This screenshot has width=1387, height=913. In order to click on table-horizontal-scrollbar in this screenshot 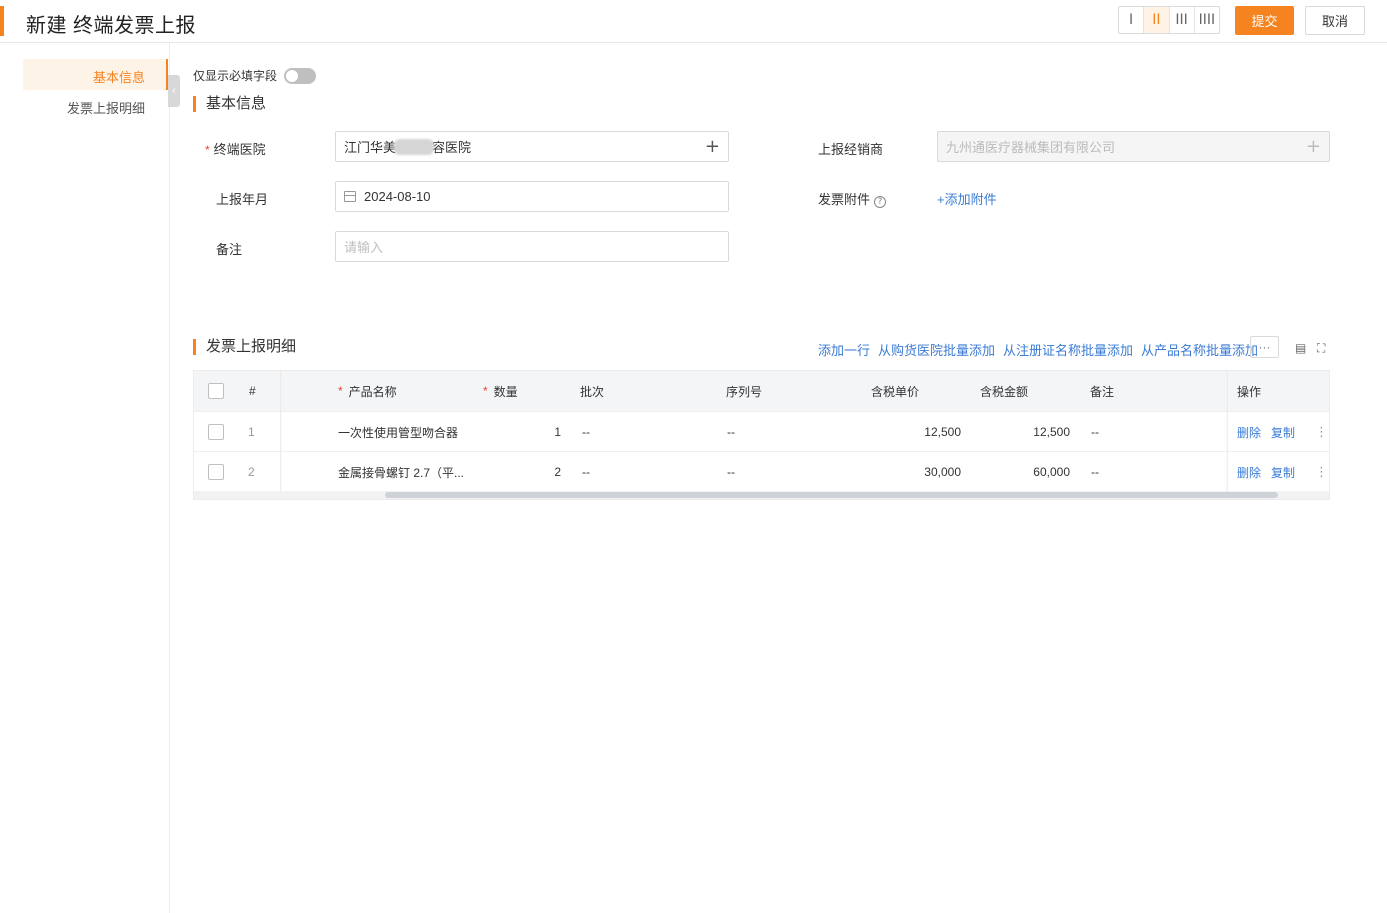, I will do `click(761, 495)`.